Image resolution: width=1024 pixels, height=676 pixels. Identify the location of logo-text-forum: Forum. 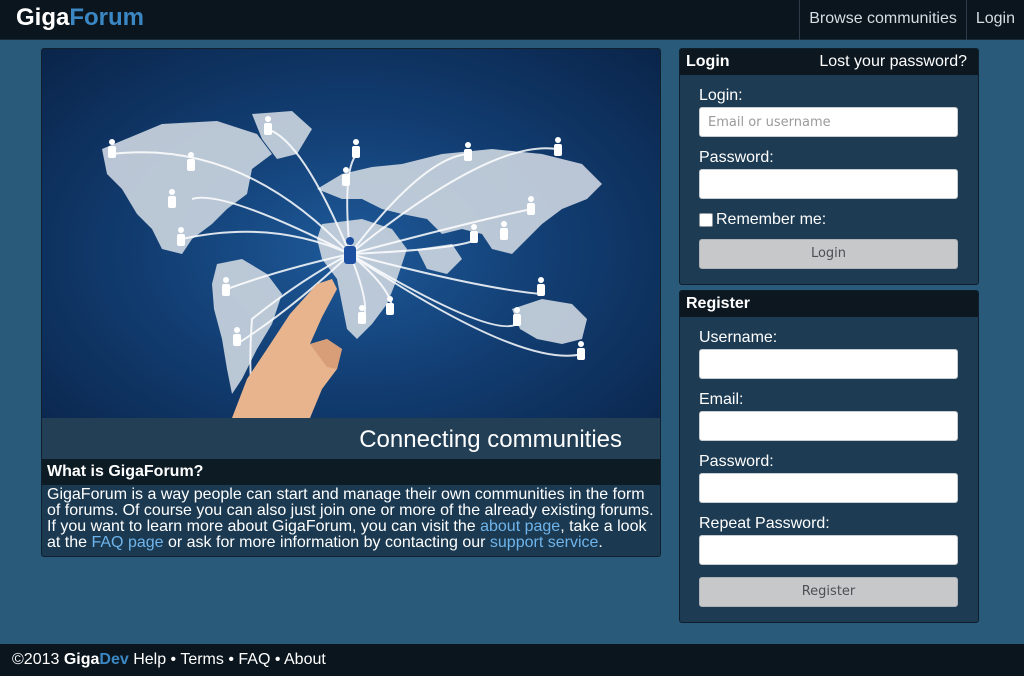
(107, 17).